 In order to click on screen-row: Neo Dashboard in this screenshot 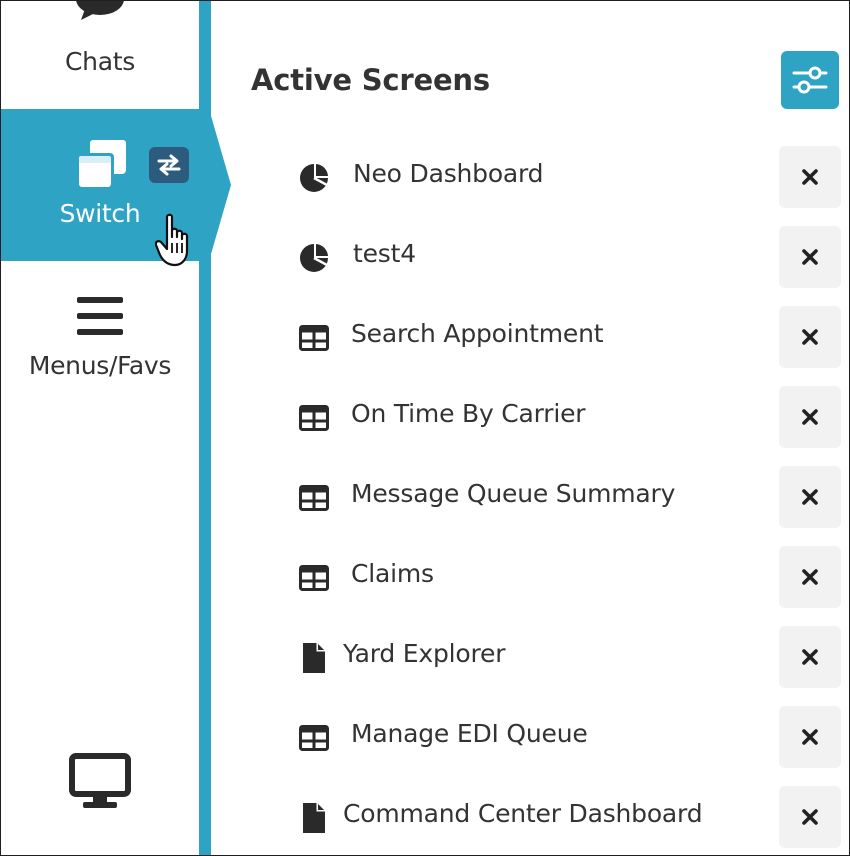, I will do `click(530, 177)`.